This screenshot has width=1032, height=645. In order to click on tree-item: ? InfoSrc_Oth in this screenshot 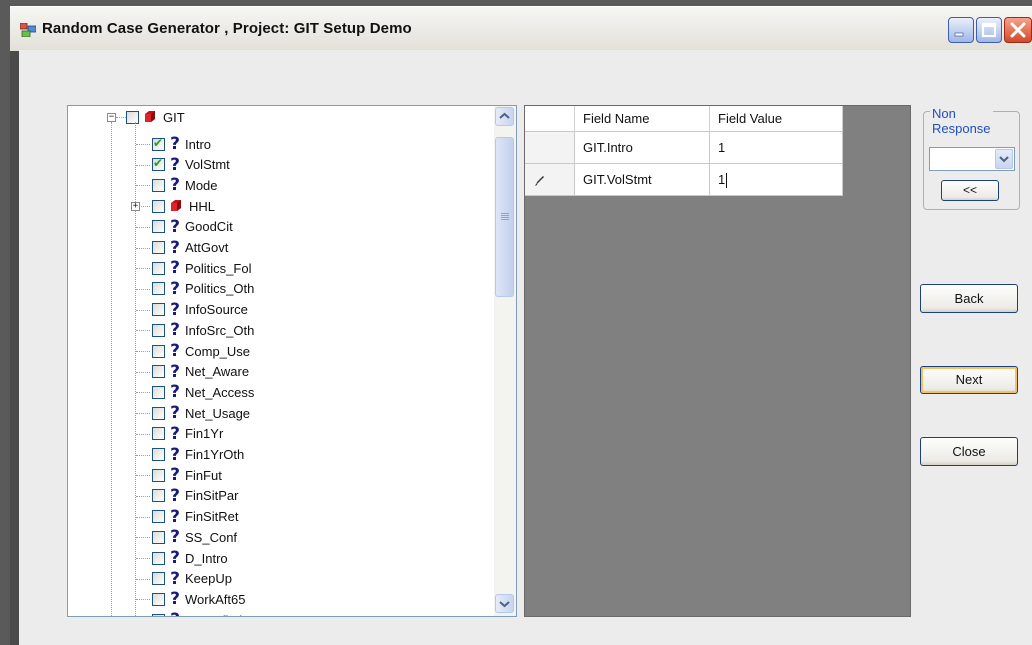, I will do `click(203, 330)`.